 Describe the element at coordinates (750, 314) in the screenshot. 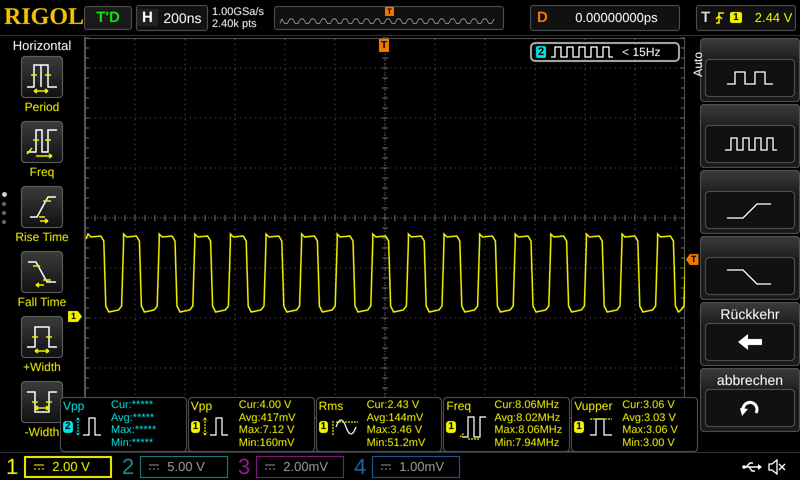

I see `softkey-label: Rückkehr` at that location.